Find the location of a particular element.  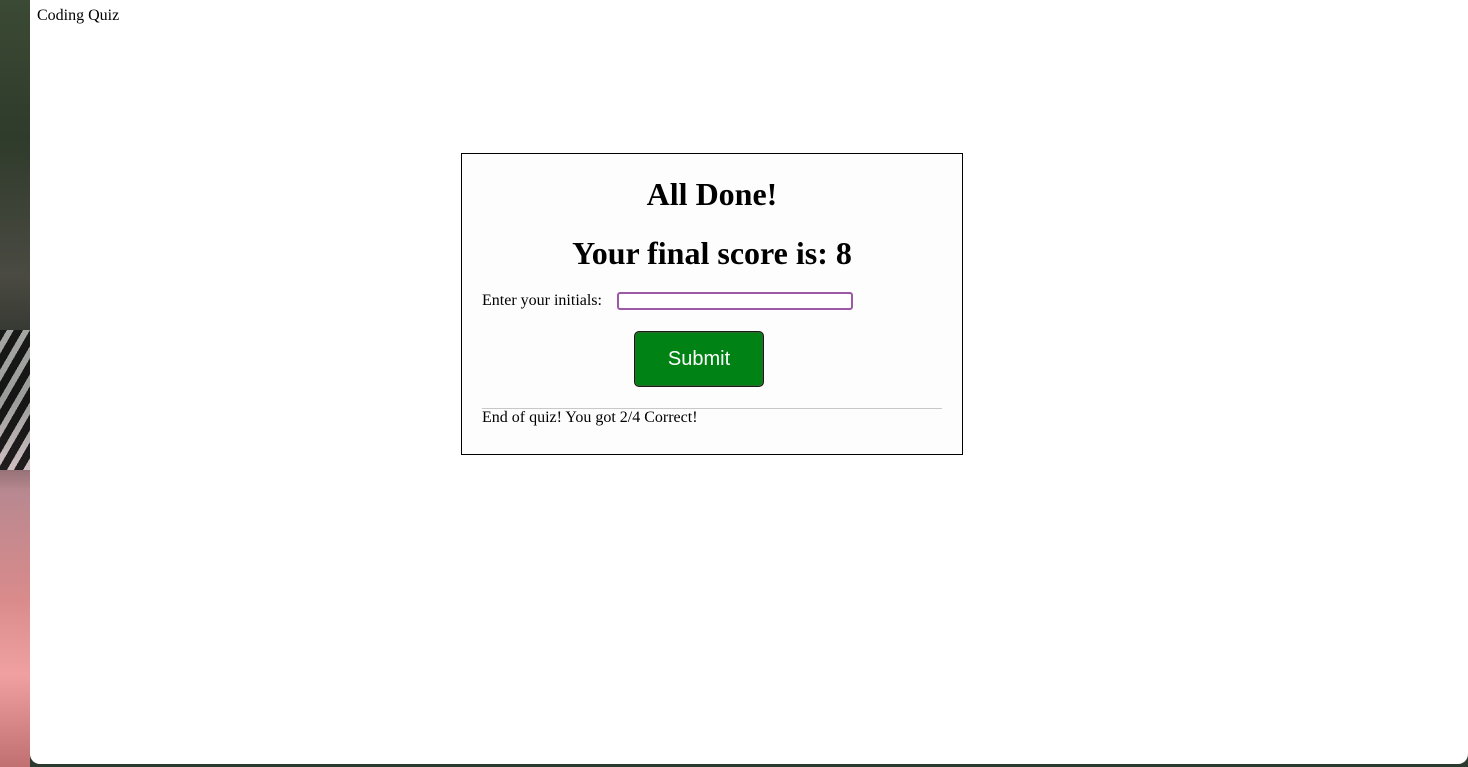

final-score-heading: Your final score is: 8 is located at coordinates (712, 253).